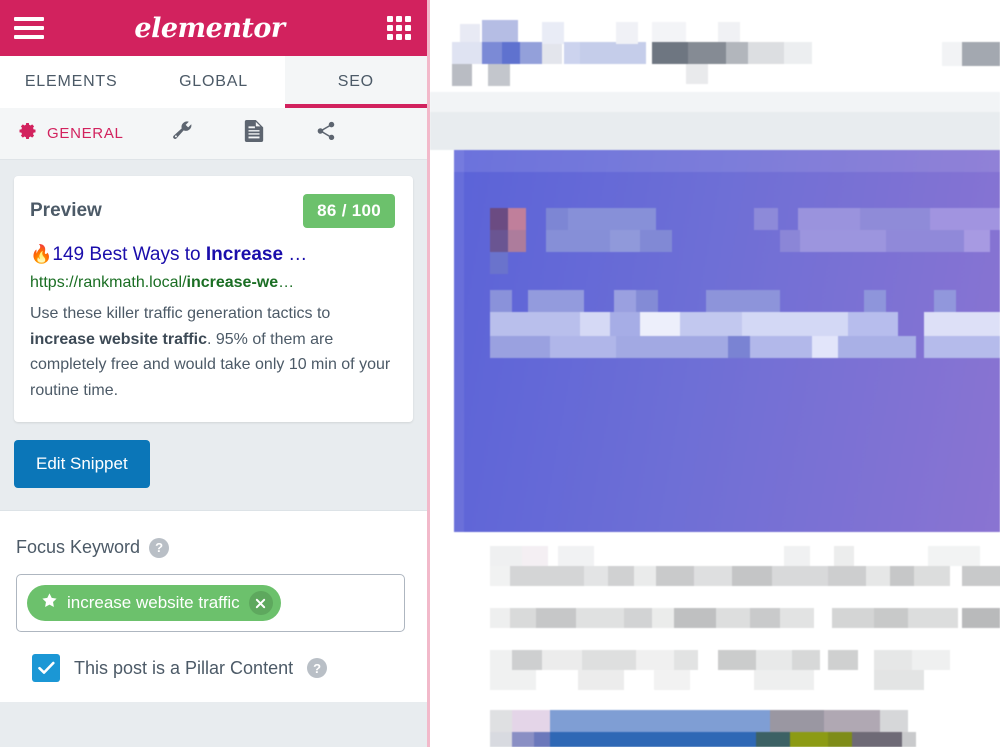  What do you see at coordinates (78, 547) in the screenshot?
I see `focus-keyword-label: Focus Keyword` at bounding box center [78, 547].